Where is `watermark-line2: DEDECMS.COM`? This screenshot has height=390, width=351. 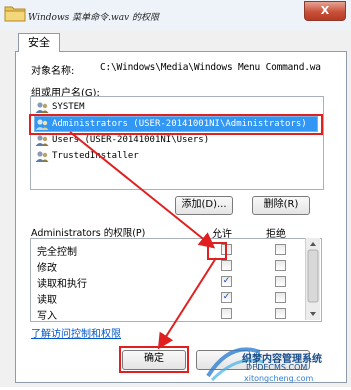
watermark-line2: DEDECMS.COM is located at coordinates (277, 367).